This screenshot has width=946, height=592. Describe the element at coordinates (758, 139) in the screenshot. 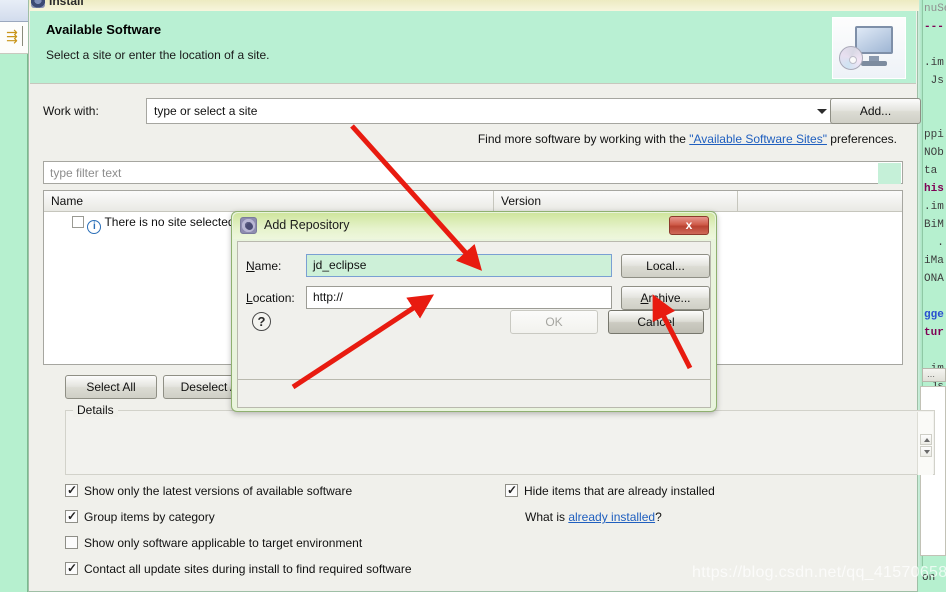

I see `available-software-sites-link: "Available Software Sites"` at that location.